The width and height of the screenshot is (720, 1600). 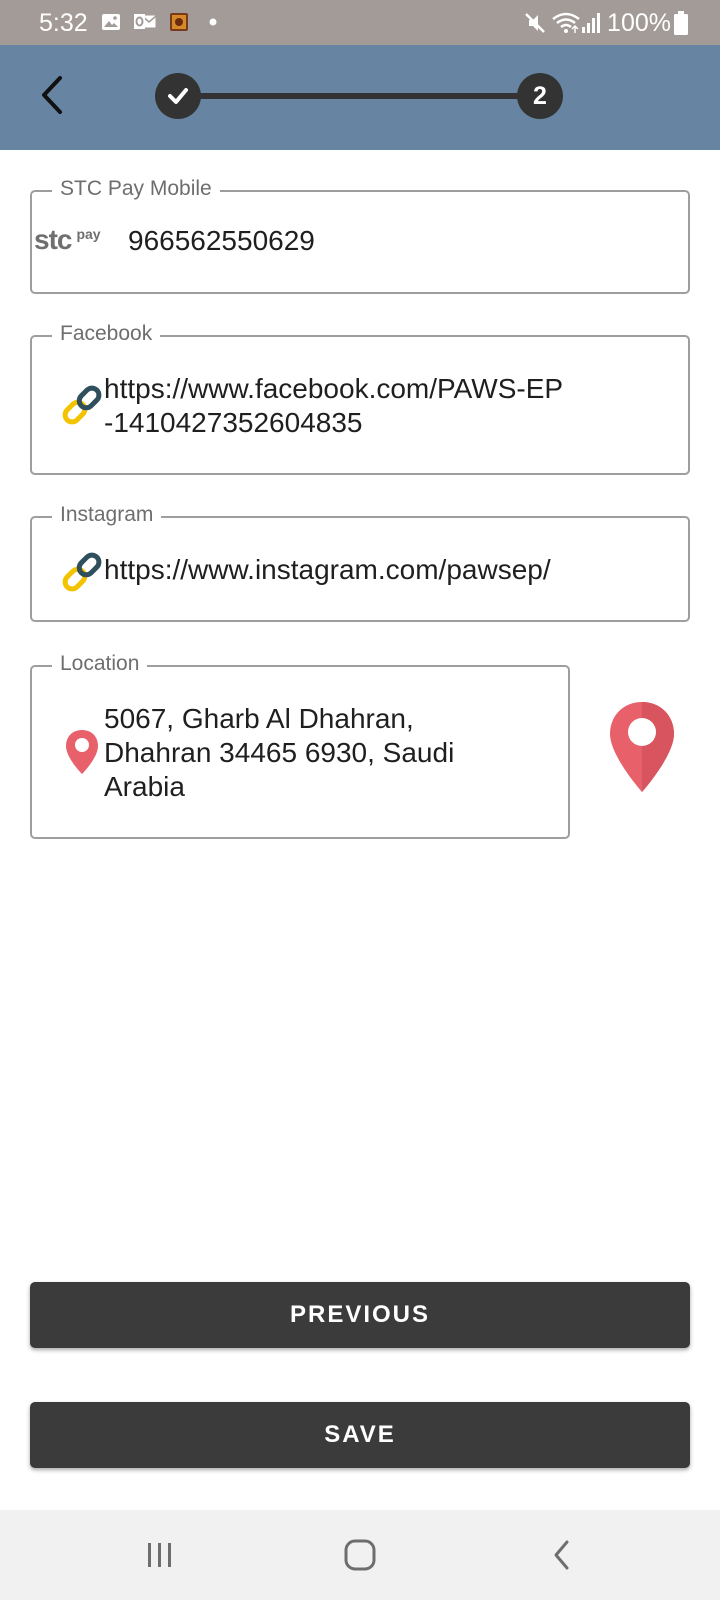 I want to click on facebook-url-line1: https://www.facebook.com/PAWS-EP, so click(x=334, y=388).